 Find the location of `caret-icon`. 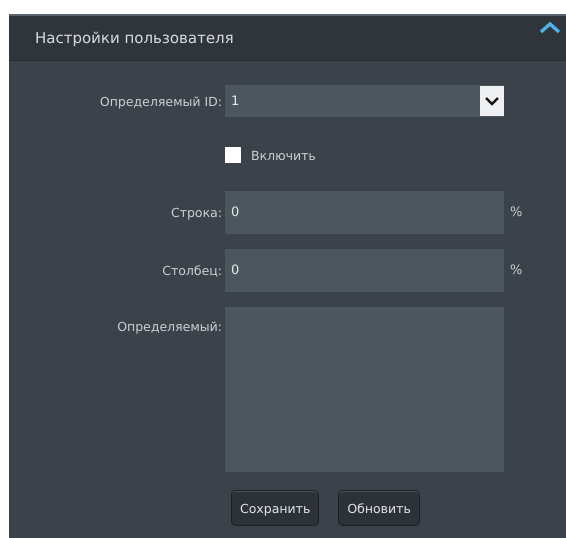

caret-icon is located at coordinates (492, 101).